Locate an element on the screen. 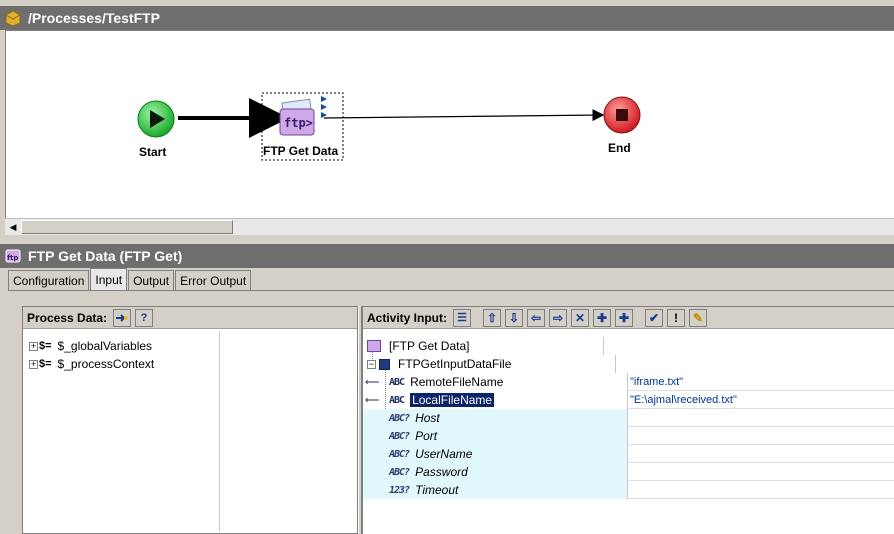  field-value-timeout is located at coordinates (760, 490).